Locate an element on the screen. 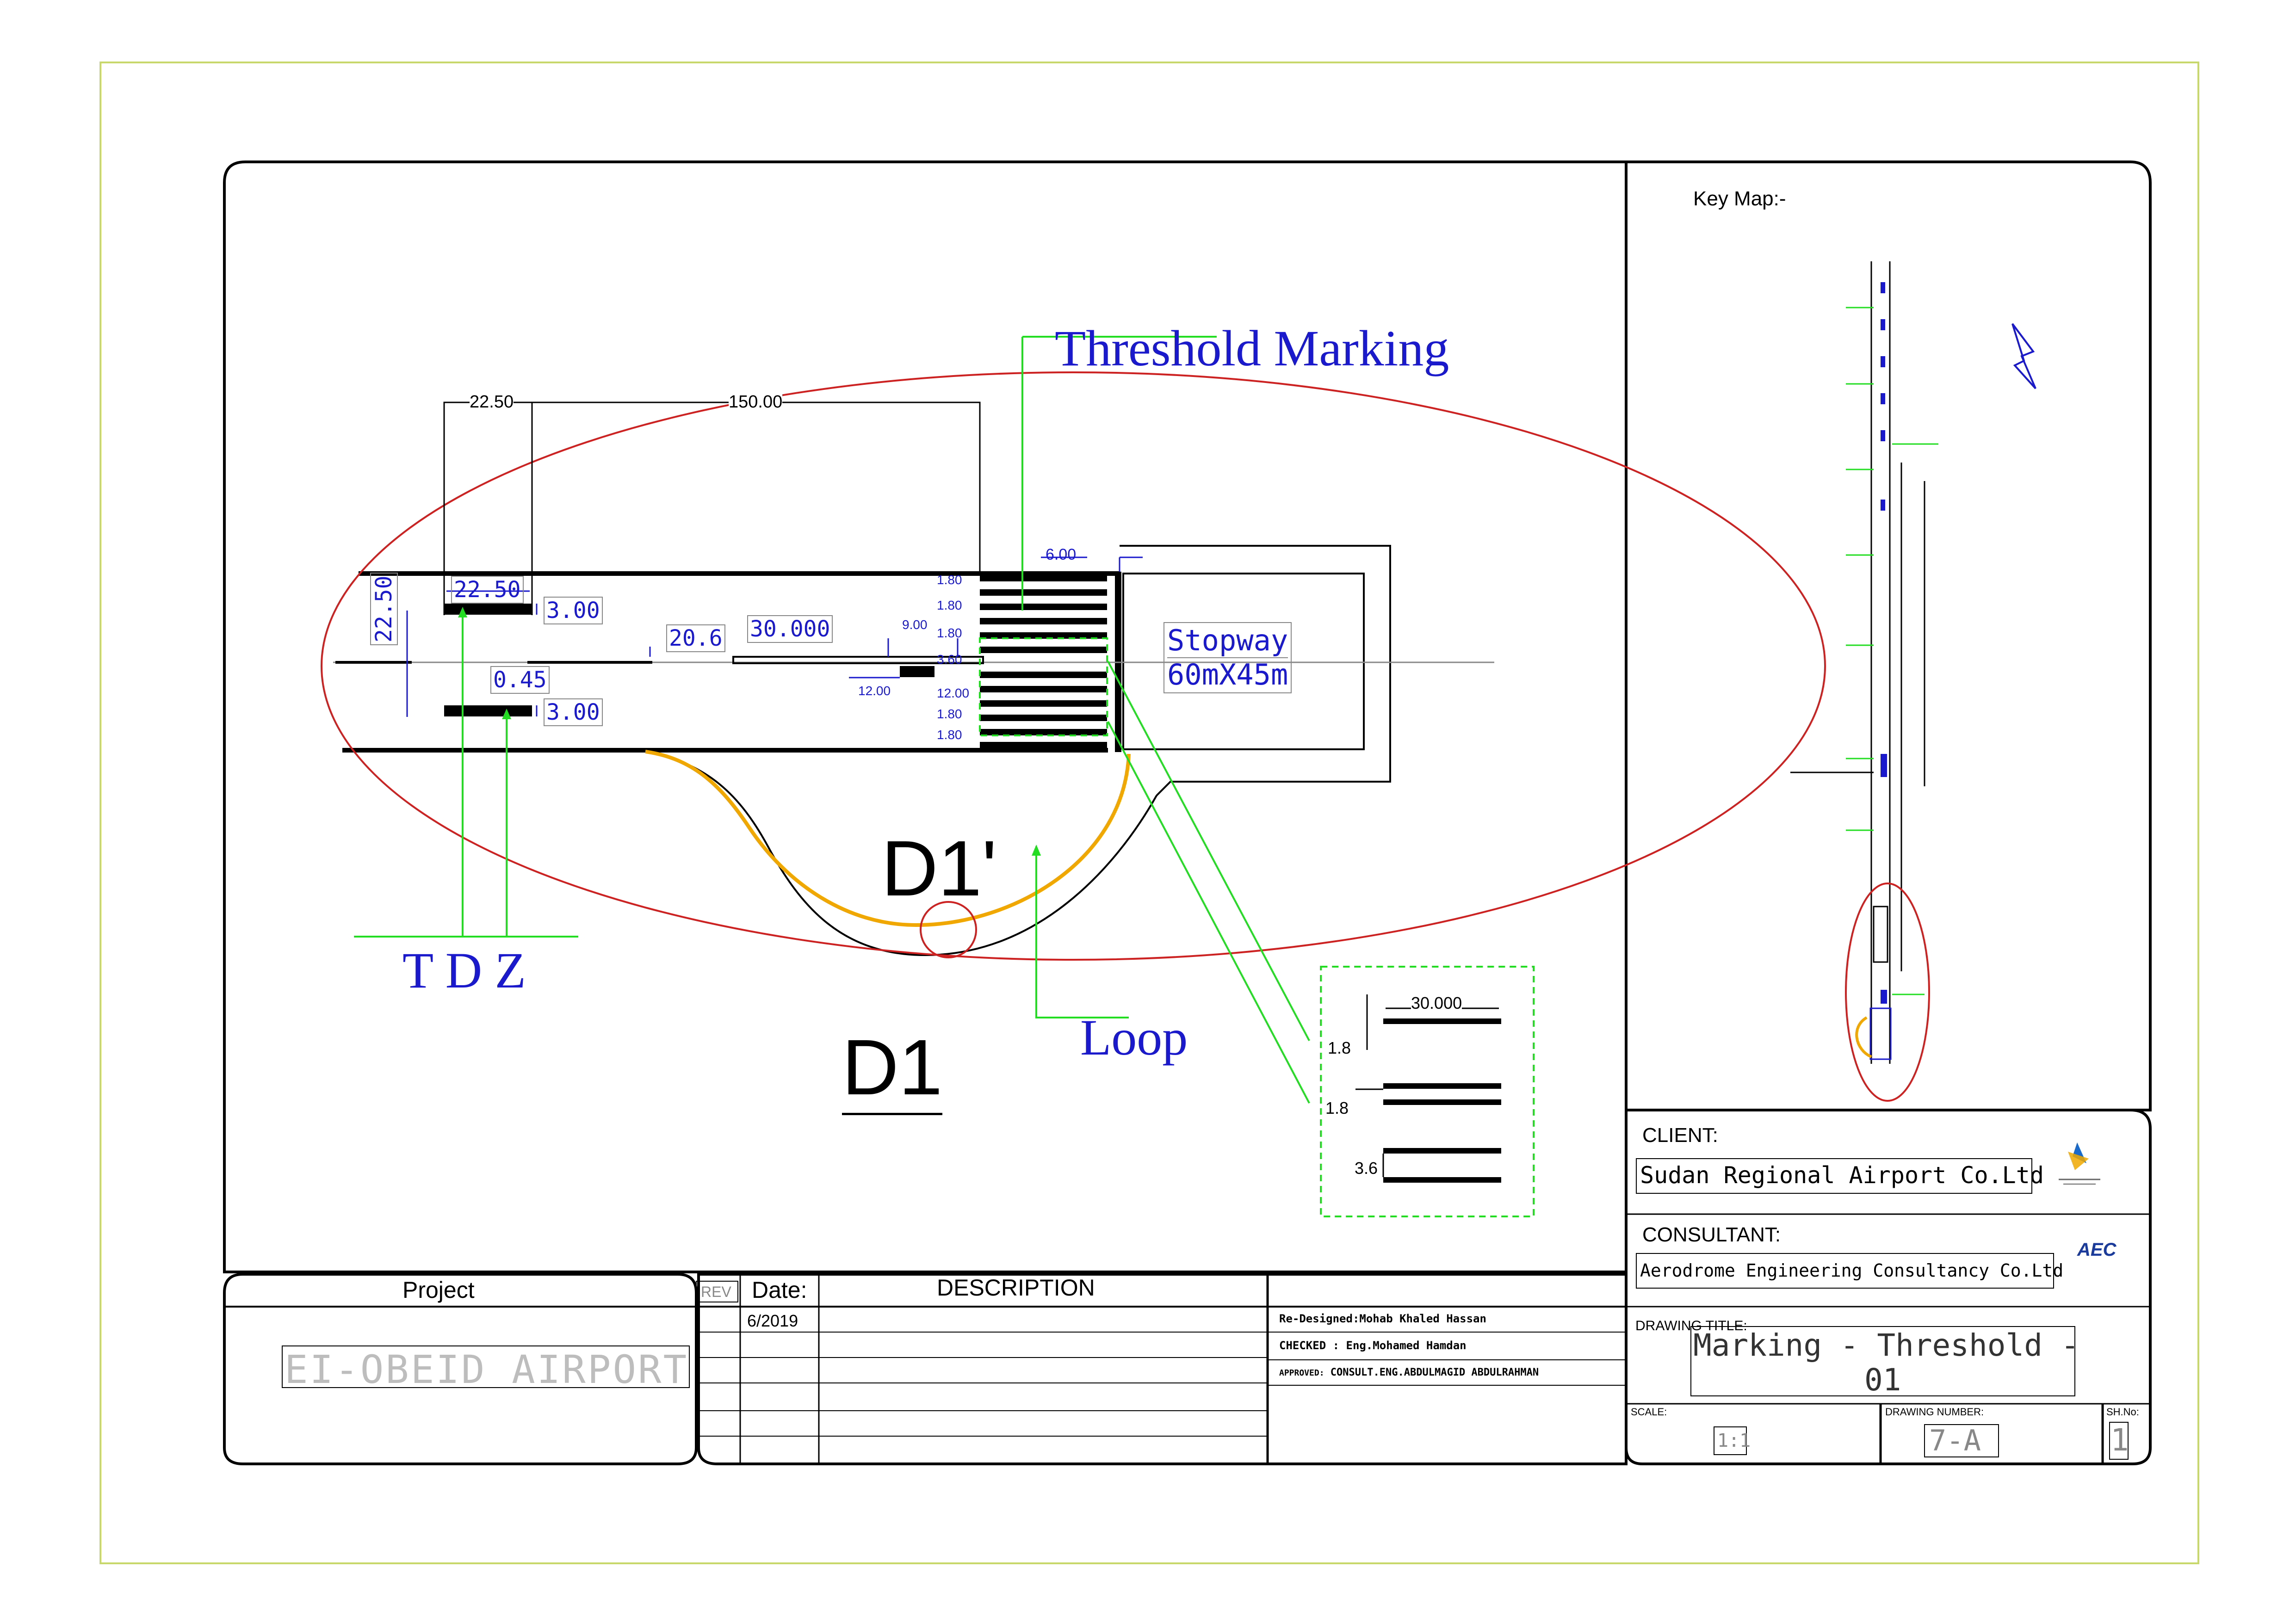 The height and width of the screenshot is (1623, 2296). approved-label: APPROVED: is located at coordinates (1301, 1373).